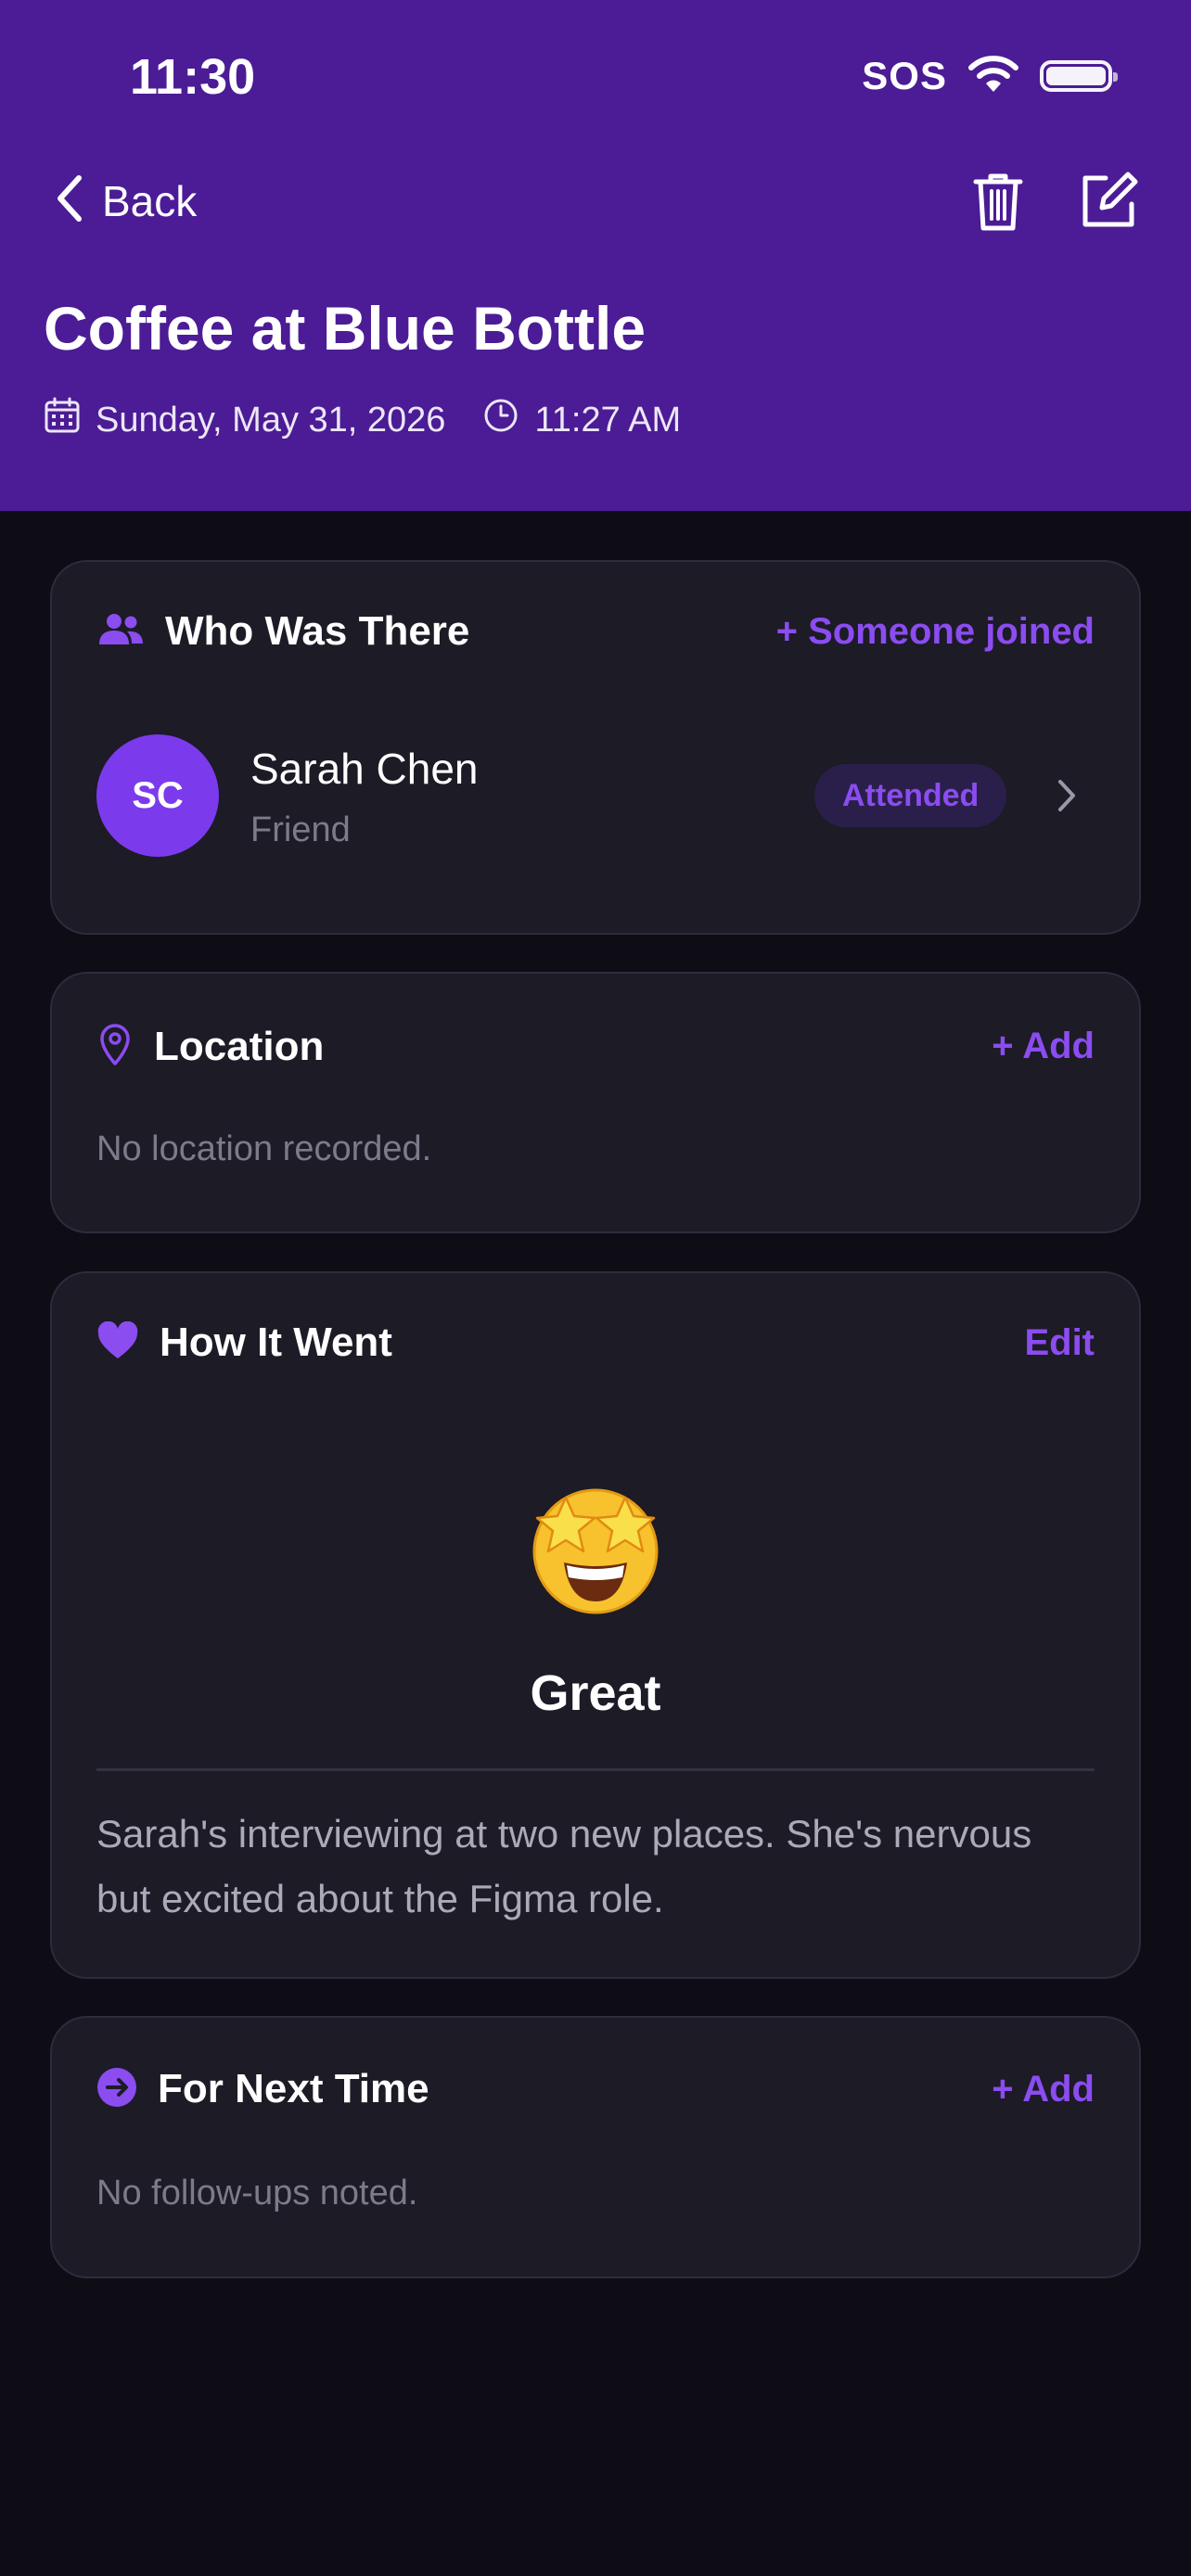 The height and width of the screenshot is (2576, 1191). What do you see at coordinates (150, 201) in the screenshot?
I see `back-label: Back` at bounding box center [150, 201].